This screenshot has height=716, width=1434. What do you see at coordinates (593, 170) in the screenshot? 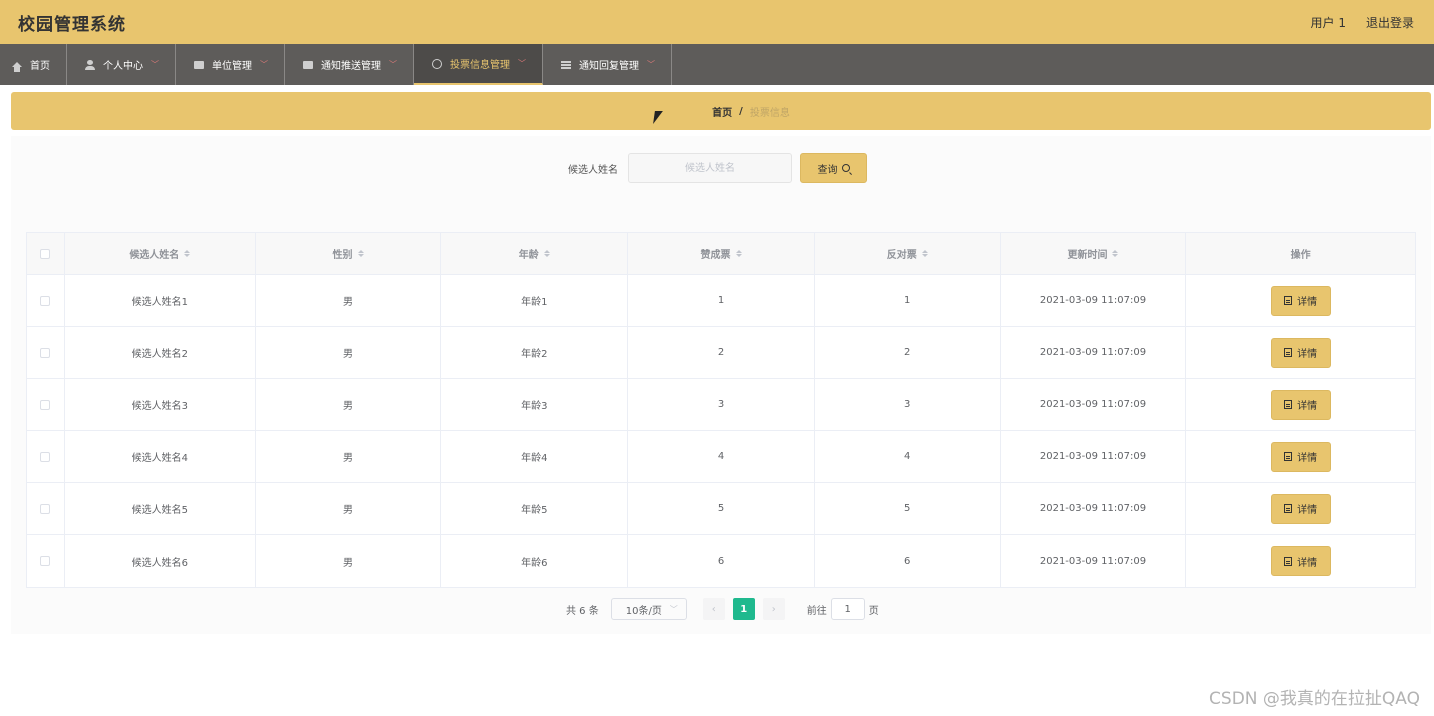
I see `search-label: 候选人姓名` at bounding box center [593, 170].